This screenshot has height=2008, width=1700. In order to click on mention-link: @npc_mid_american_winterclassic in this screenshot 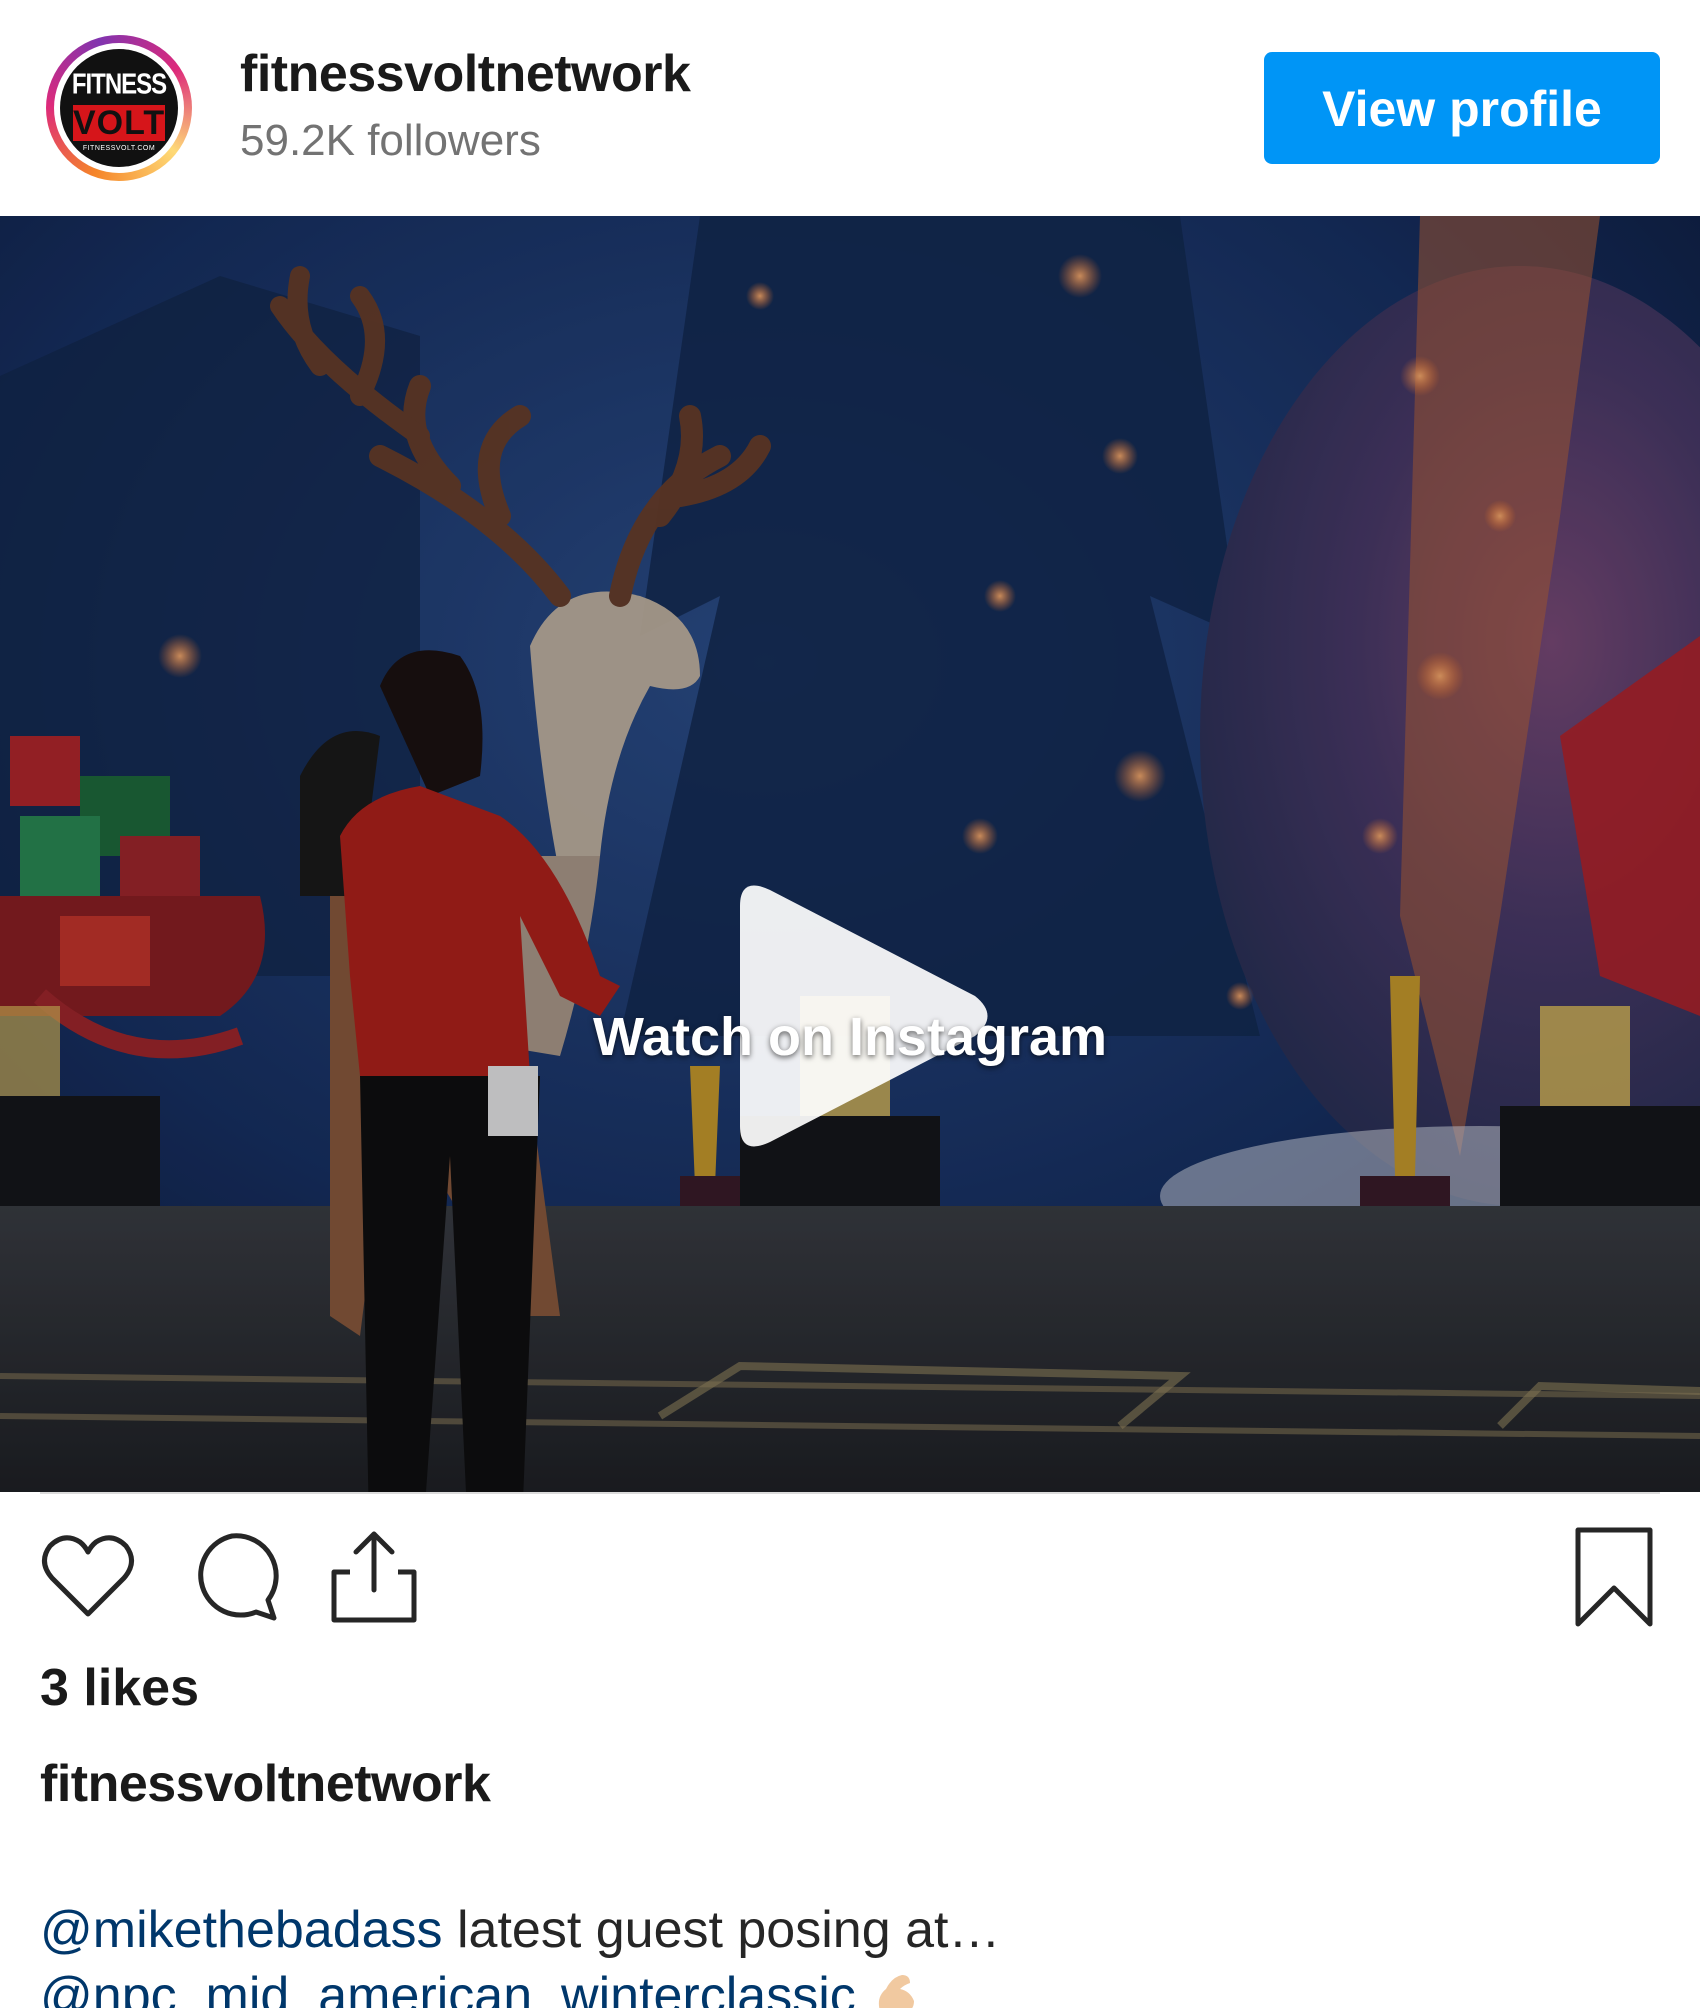, I will do `click(448, 1987)`.